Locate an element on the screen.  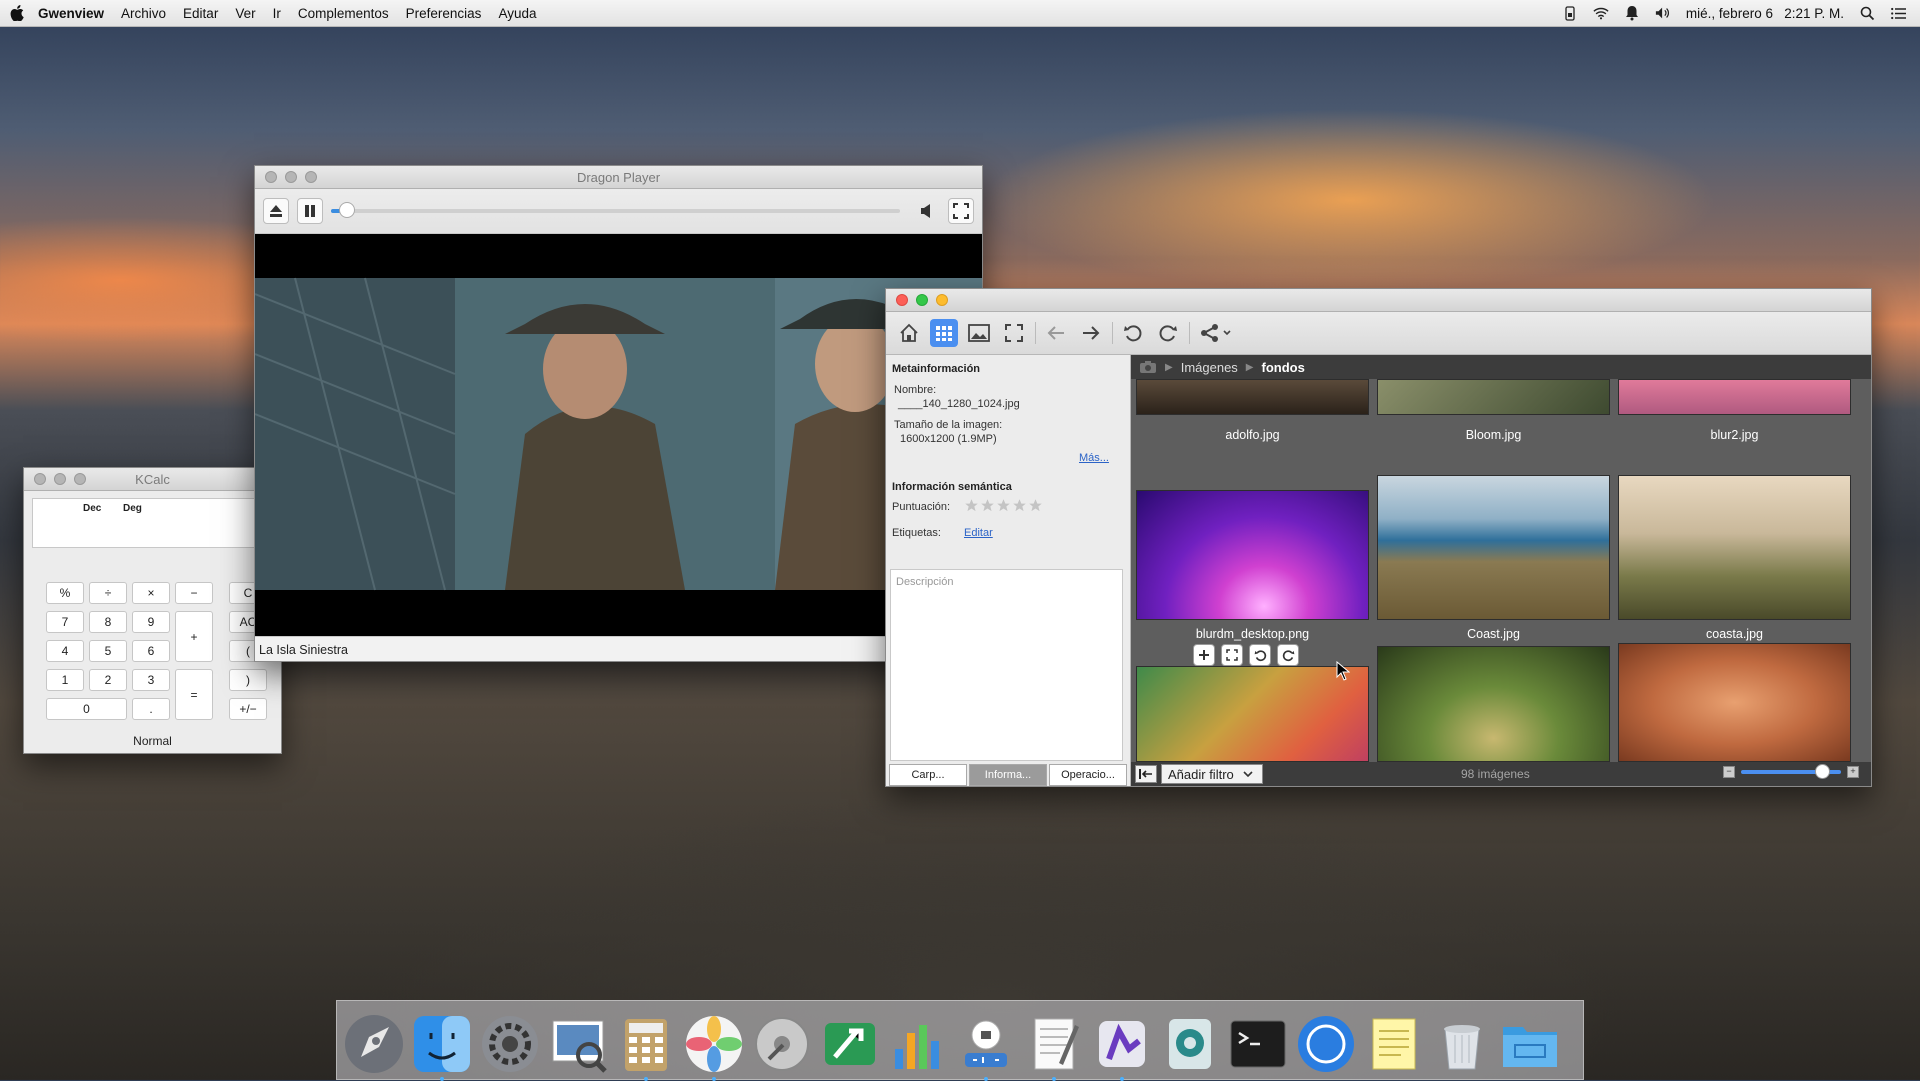
xcode-icon is located at coordinates (850, 1044).